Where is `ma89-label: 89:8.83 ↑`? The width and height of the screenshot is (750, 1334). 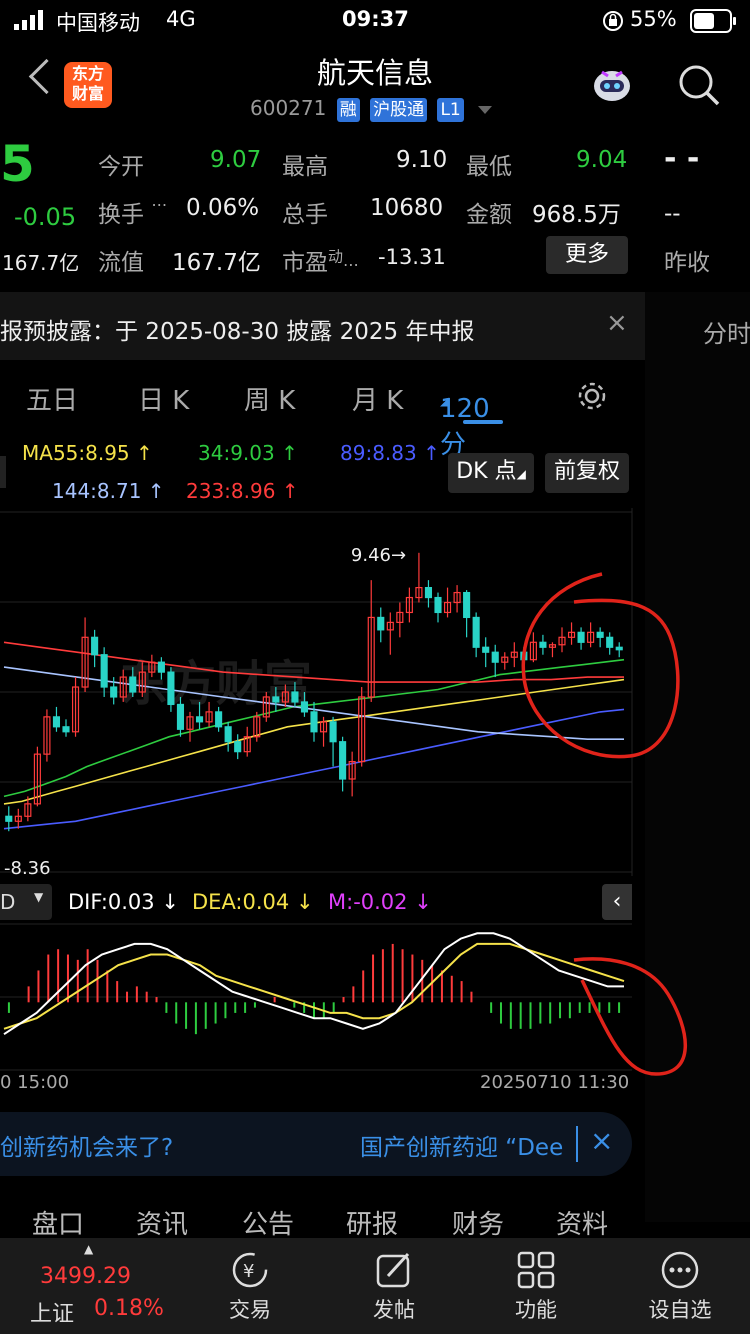 ma89-label: 89:8.83 ↑ is located at coordinates (390, 453).